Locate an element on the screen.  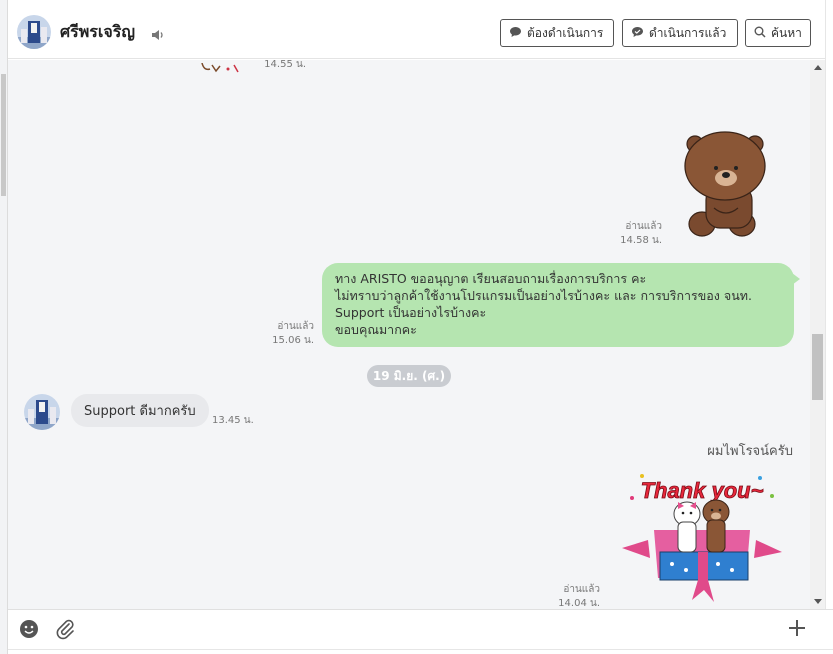
message-line: Support เป็นอย่างไรบ้างคะ is located at coordinates (411, 312).